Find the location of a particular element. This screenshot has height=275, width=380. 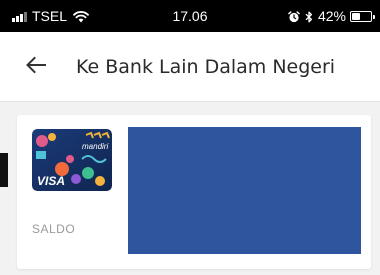

battery-tip is located at coordinates (374, 16).